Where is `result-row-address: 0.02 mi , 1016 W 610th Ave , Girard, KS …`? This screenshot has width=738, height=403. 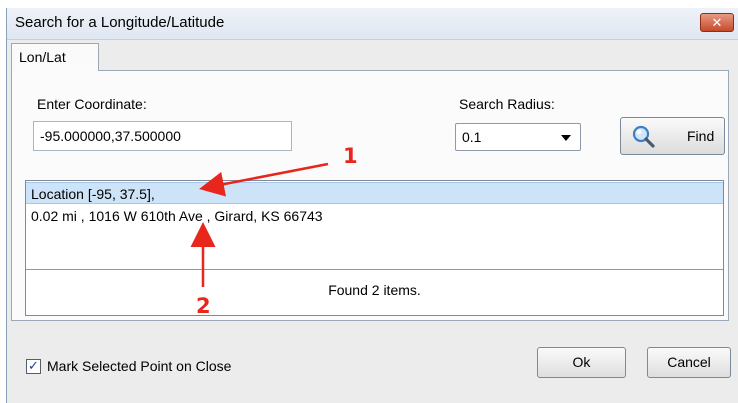 result-row-address: 0.02 mi , 1016 W 610th Ave , Girard, KS … is located at coordinates (374, 216).